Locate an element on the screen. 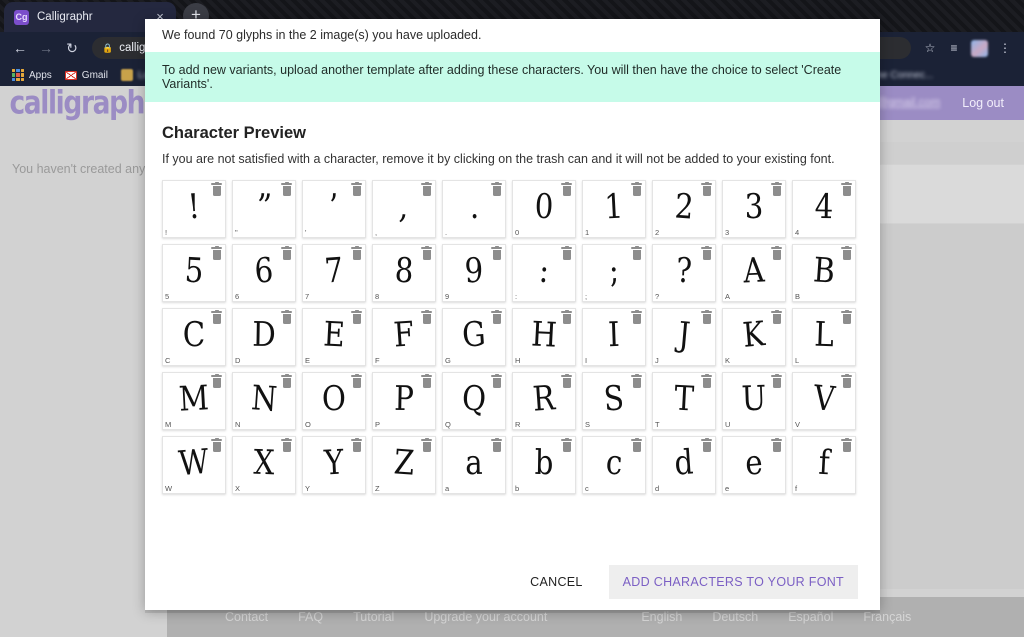 This screenshot has width=1024, height=637. bookmark-item: Apps is located at coordinates (32, 75).